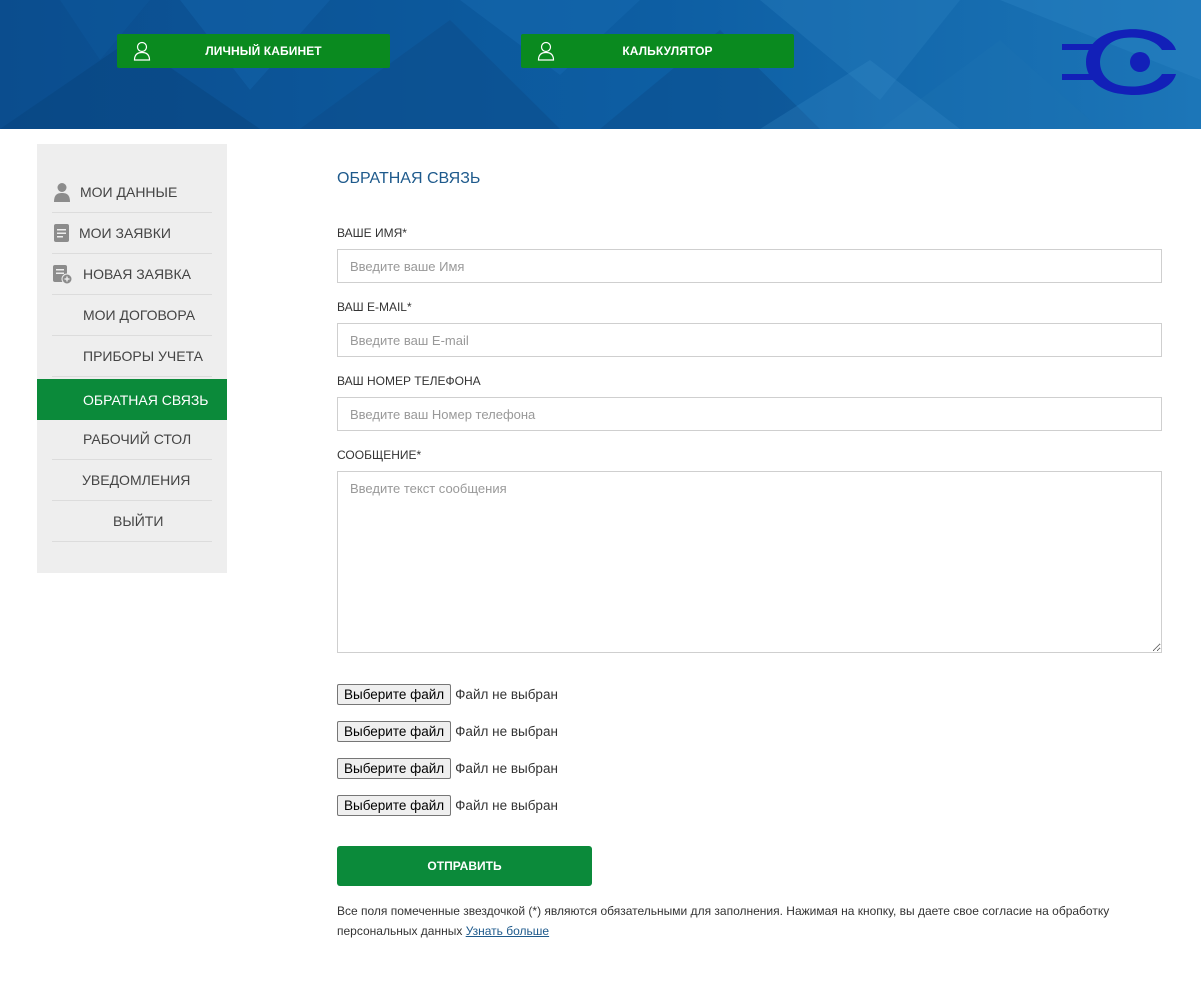 The height and width of the screenshot is (981, 1201). I want to click on sidebar-item-meters: ПРИБОРЫ УЧЕТА, so click(132, 356).